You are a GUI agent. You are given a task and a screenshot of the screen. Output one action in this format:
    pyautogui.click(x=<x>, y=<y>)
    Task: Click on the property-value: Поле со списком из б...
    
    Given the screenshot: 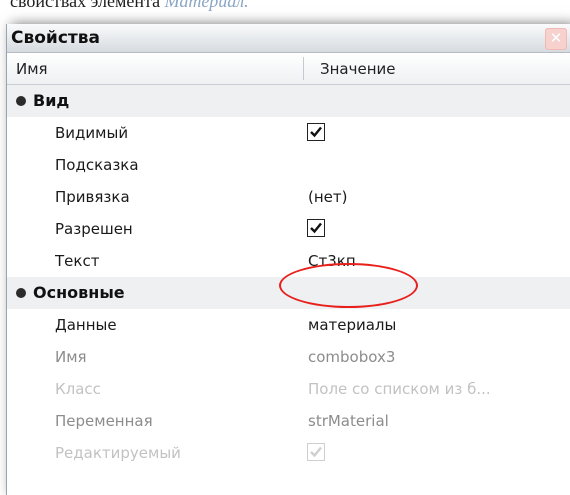 What is the action you would take?
    pyautogui.click(x=399, y=389)
    